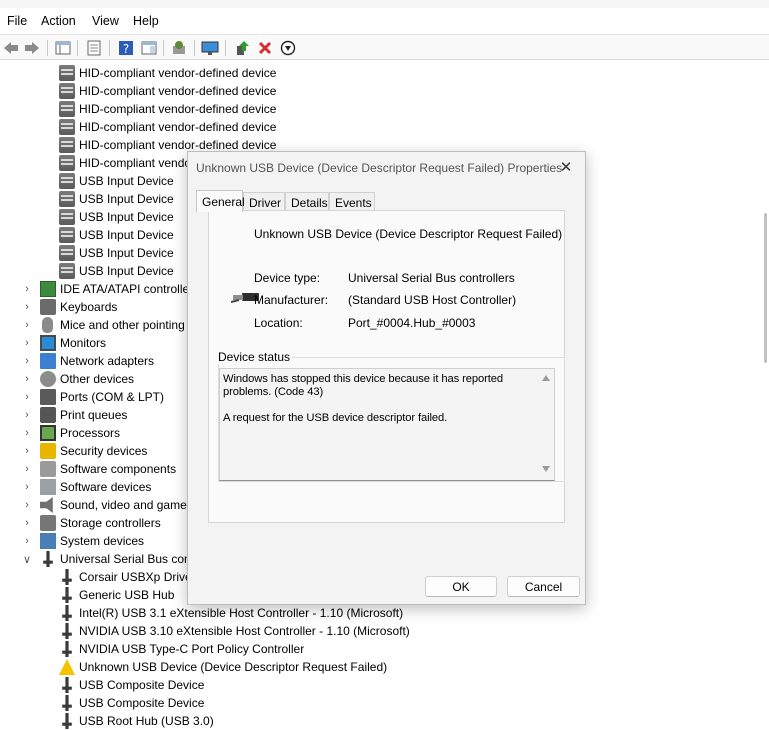 This screenshot has width=769, height=730. I want to click on usb-controllers-icon, so click(48, 559).